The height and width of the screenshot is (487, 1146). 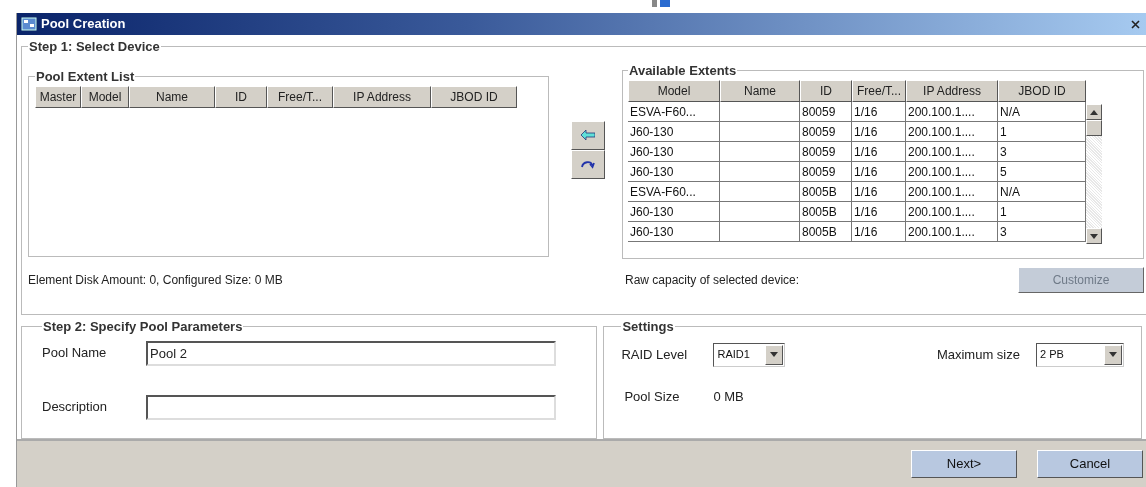 What do you see at coordinates (351, 353) in the screenshot?
I see `input-field: Pool 2` at bounding box center [351, 353].